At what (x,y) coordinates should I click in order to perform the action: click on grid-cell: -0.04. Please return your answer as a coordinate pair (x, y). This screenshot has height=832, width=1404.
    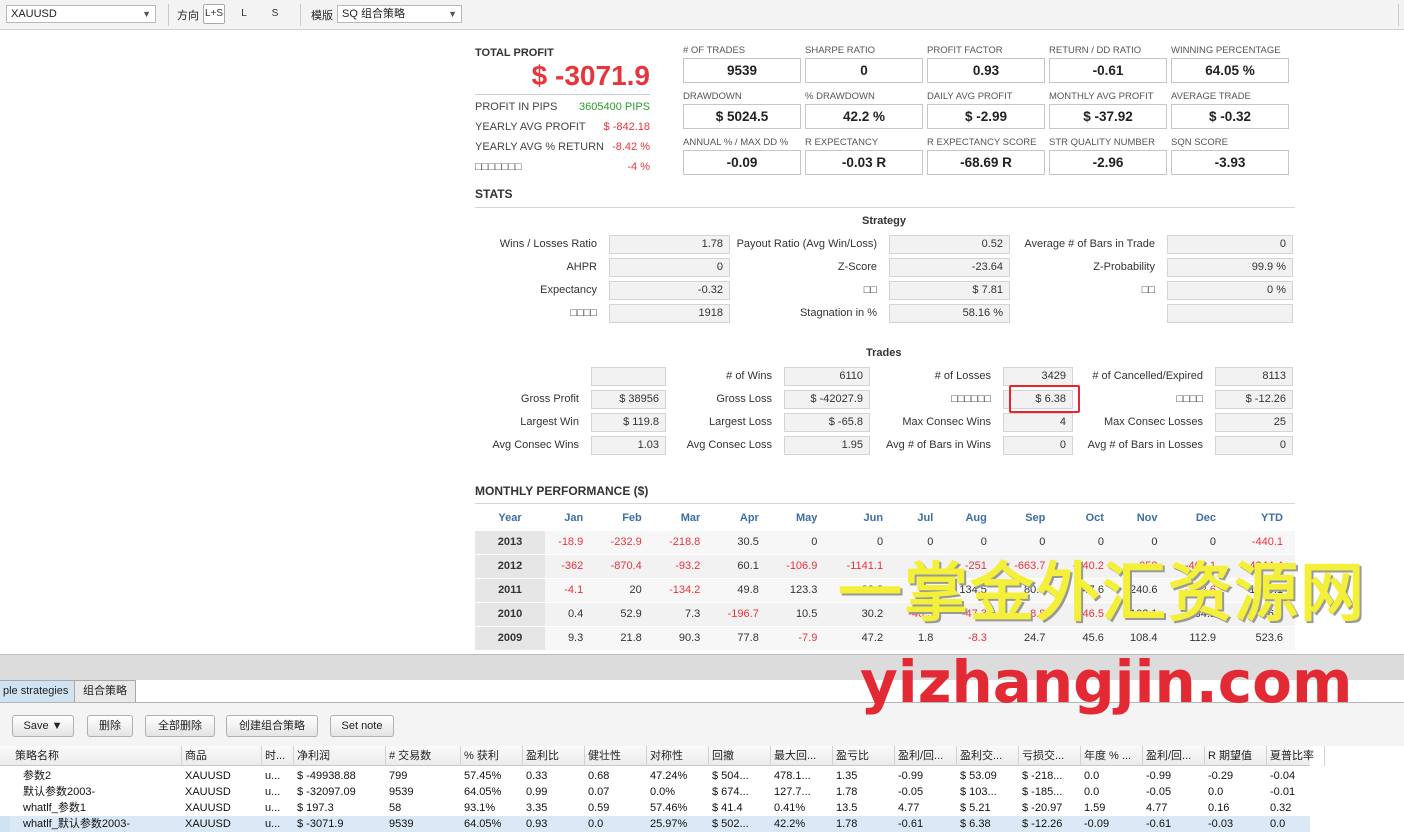
    Looking at the image, I should click on (1283, 776).